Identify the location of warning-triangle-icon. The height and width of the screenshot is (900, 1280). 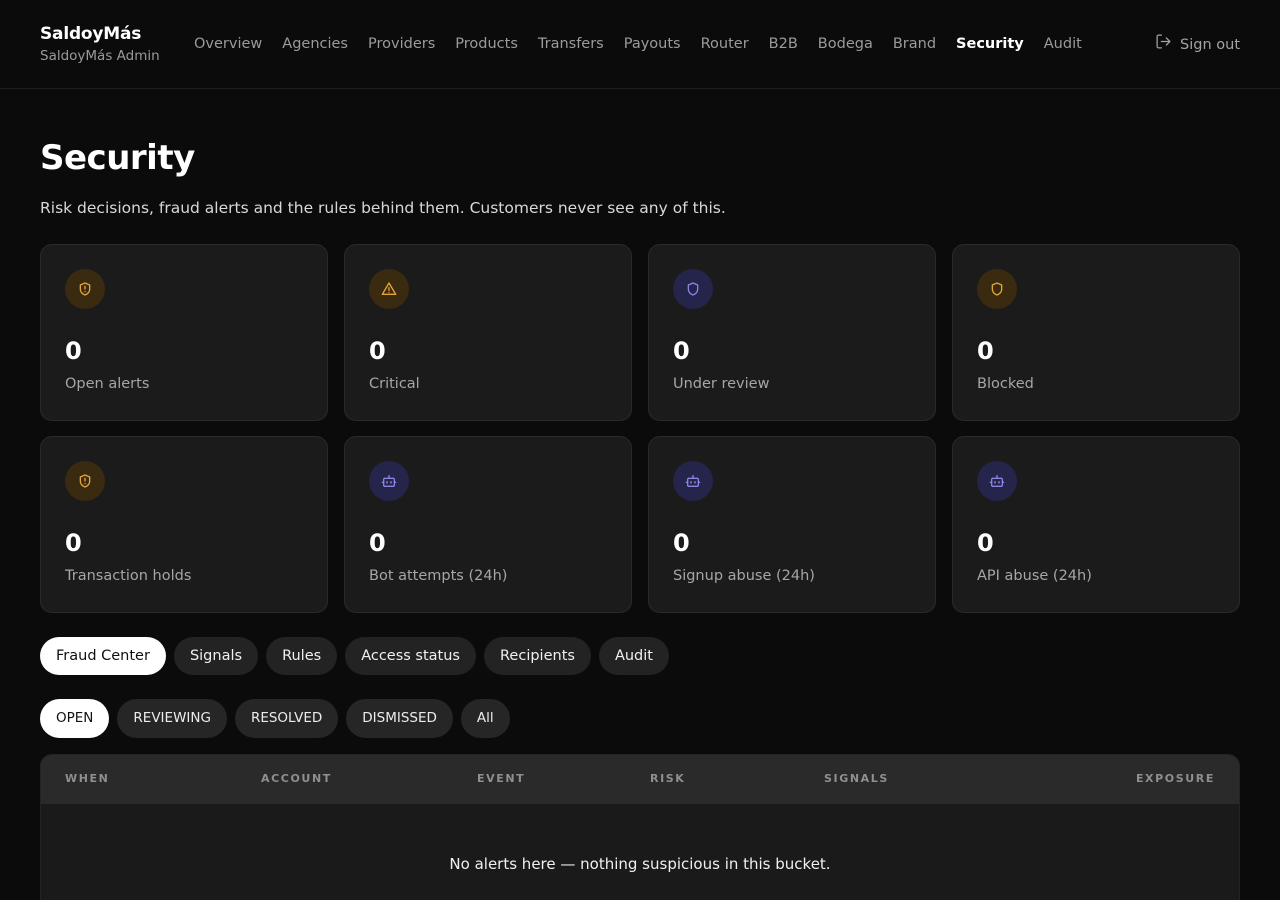
(389, 289).